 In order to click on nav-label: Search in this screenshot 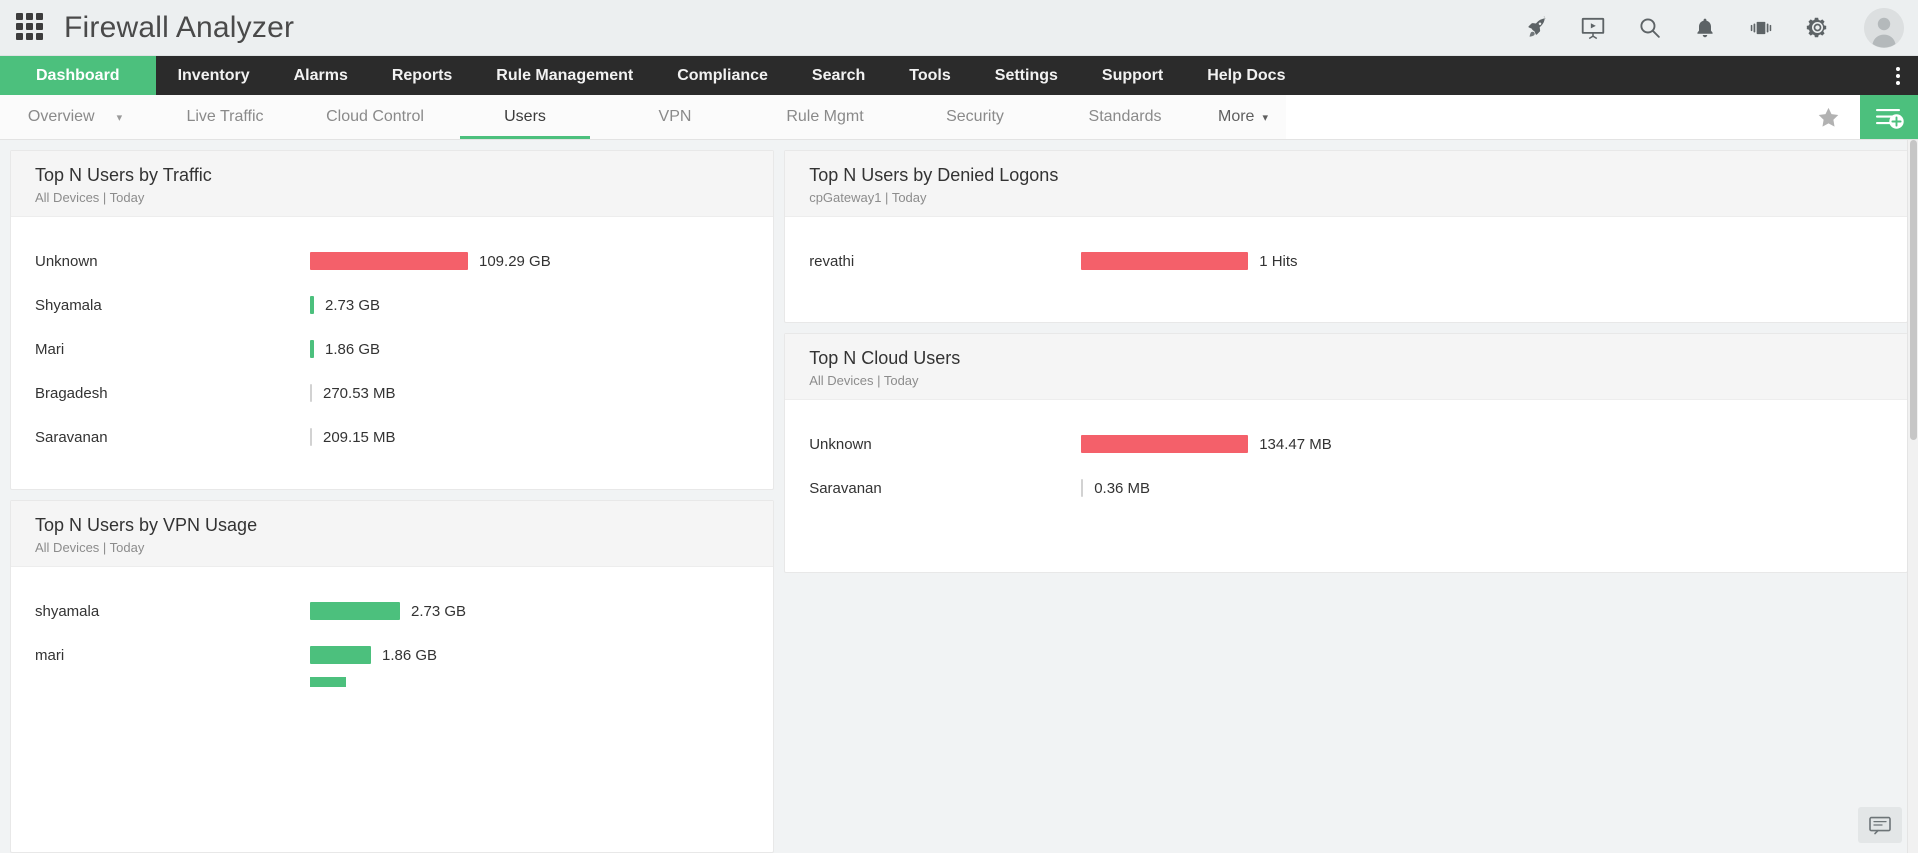, I will do `click(838, 75)`.